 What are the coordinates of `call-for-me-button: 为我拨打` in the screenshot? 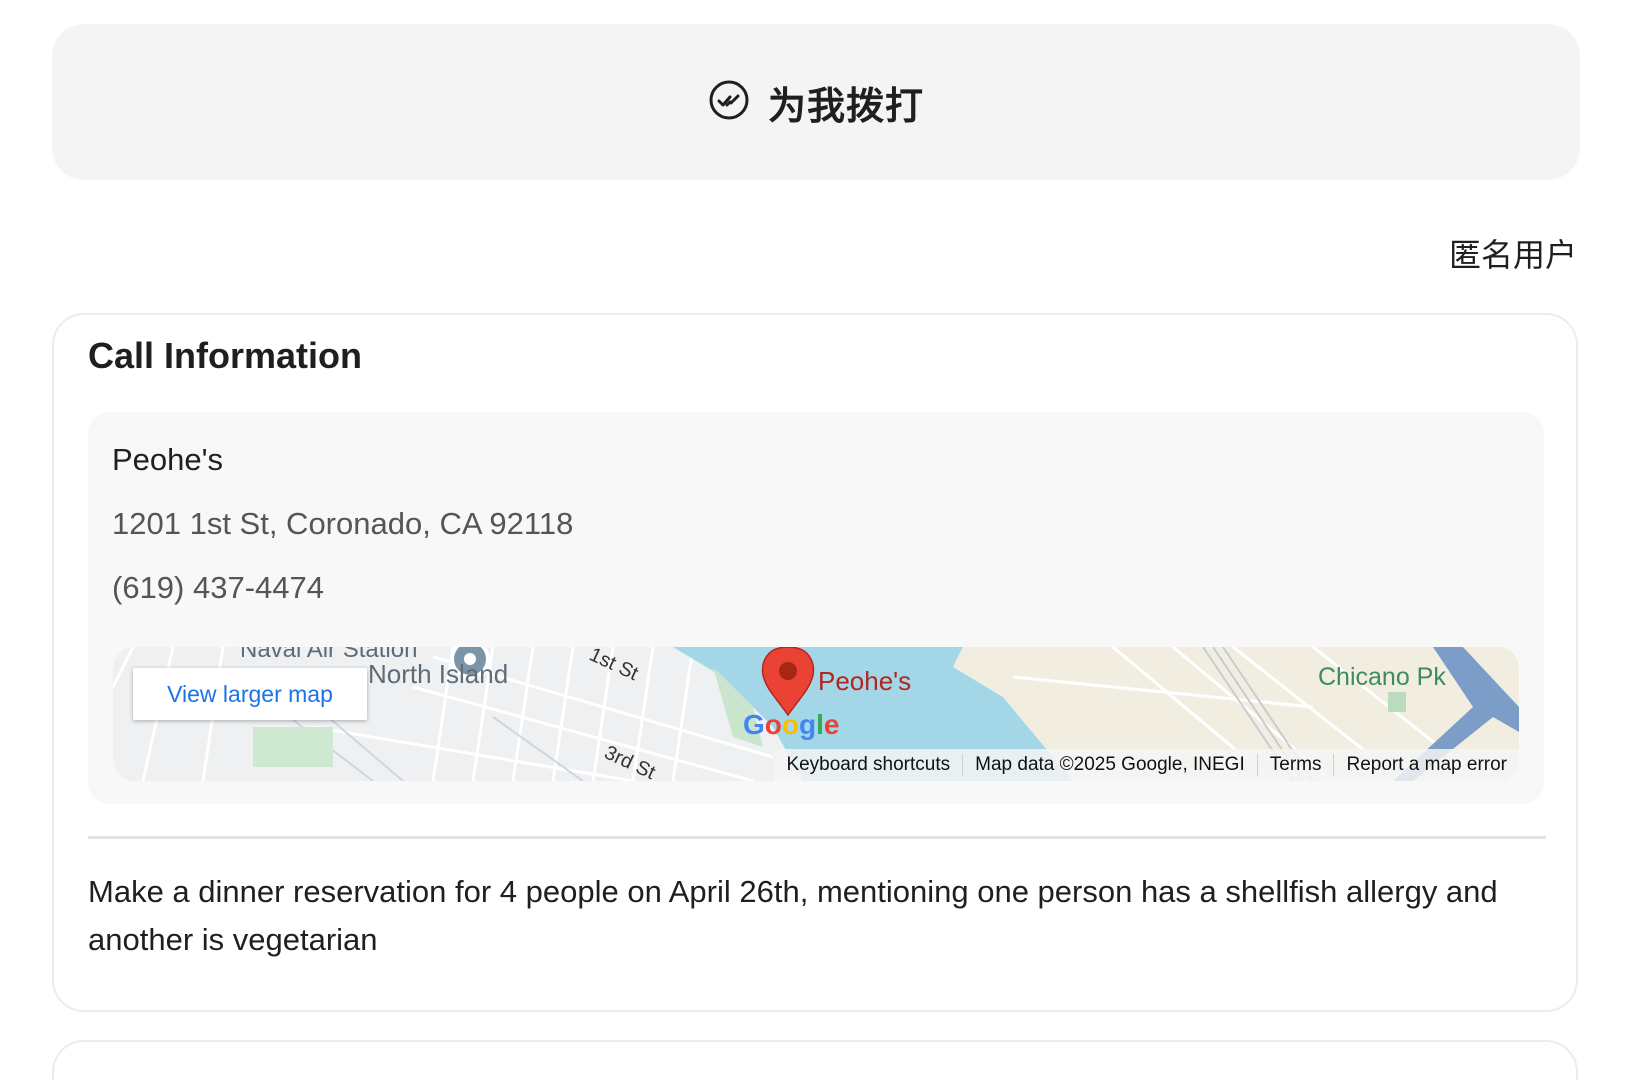 It's located at (816, 102).